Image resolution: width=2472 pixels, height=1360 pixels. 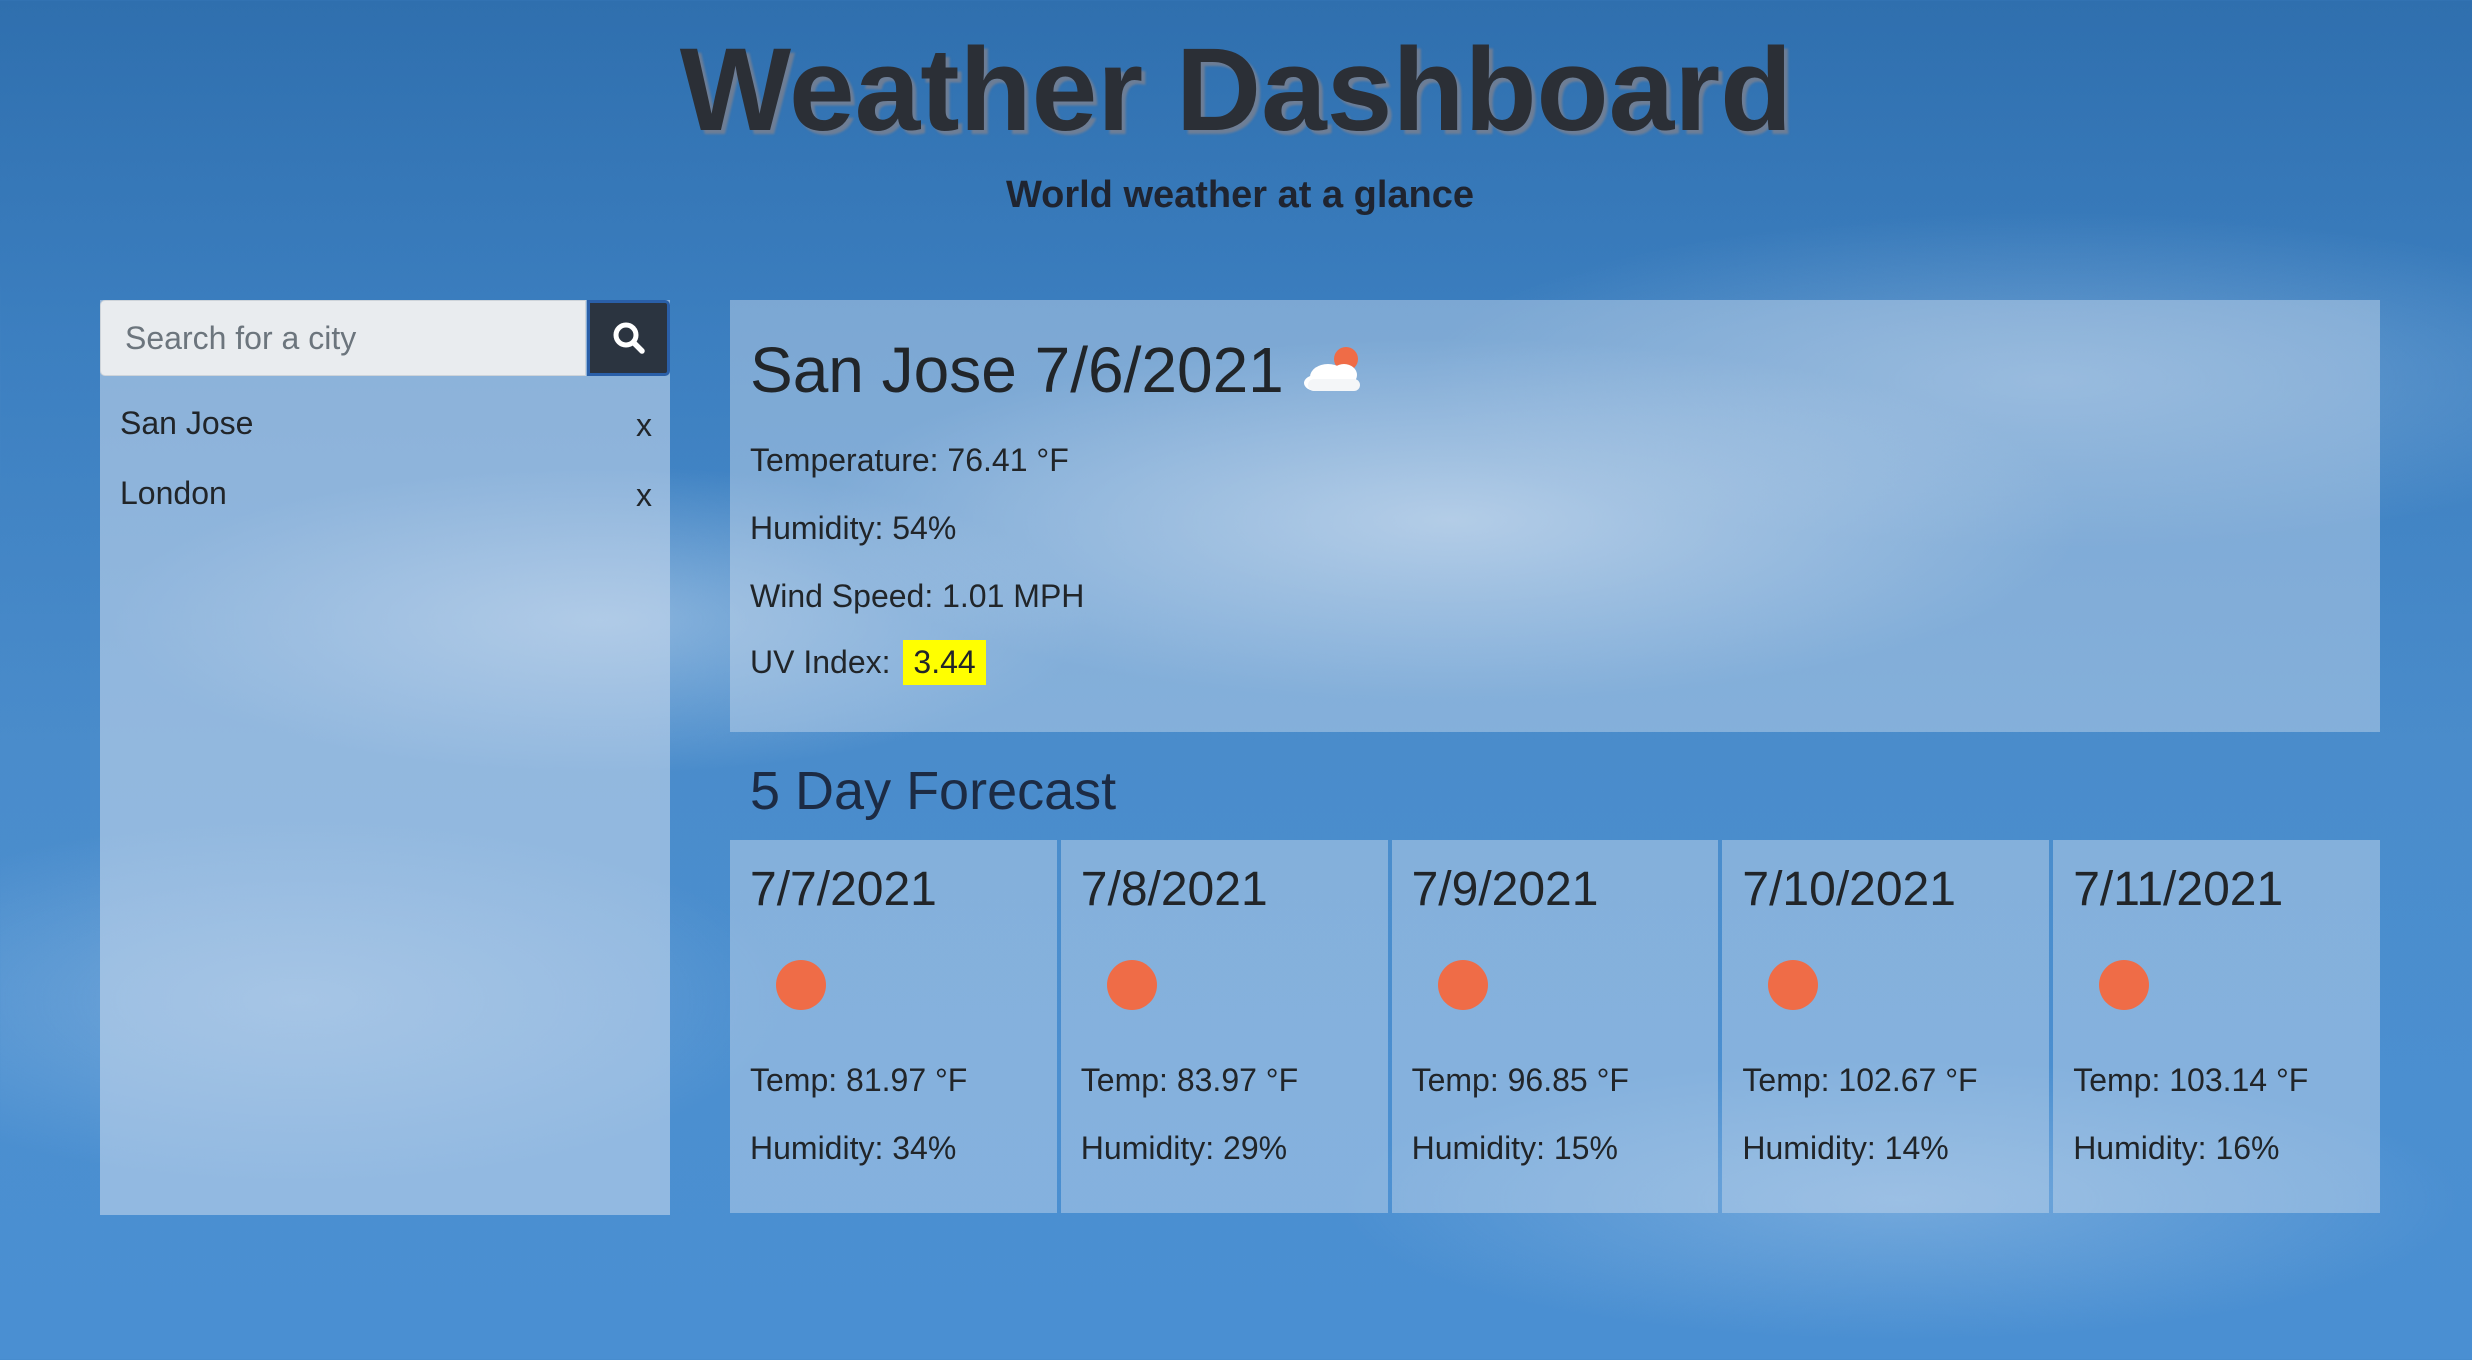 What do you see at coordinates (843, 889) in the screenshot?
I see `forecast-date: 7/7/2021` at bounding box center [843, 889].